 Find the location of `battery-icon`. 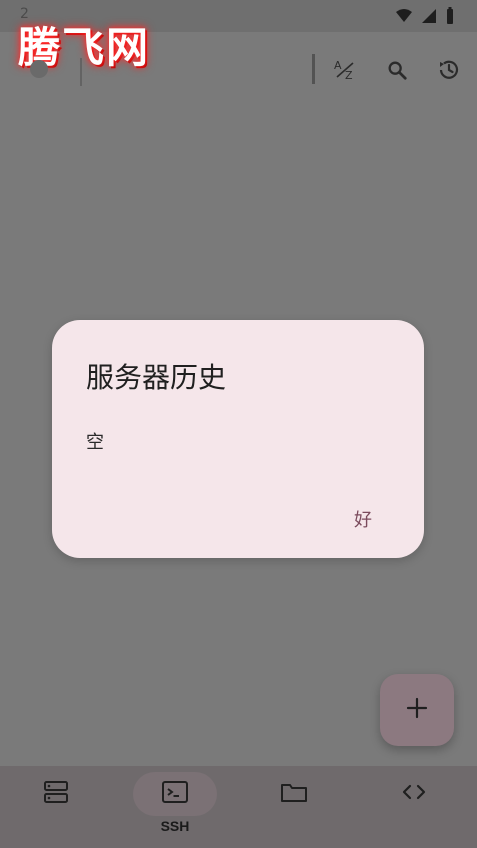

battery-icon is located at coordinates (450, 16).